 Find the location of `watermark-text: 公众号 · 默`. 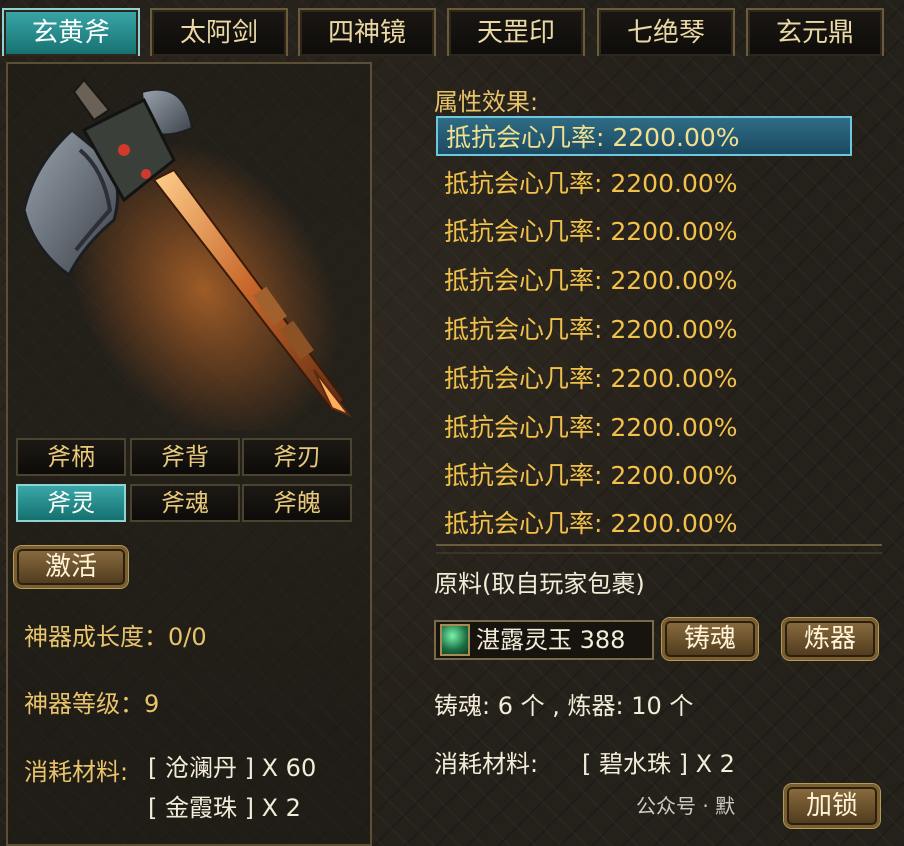

watermark-text: 公众号 · 默 is located at coordinates (686, 806).